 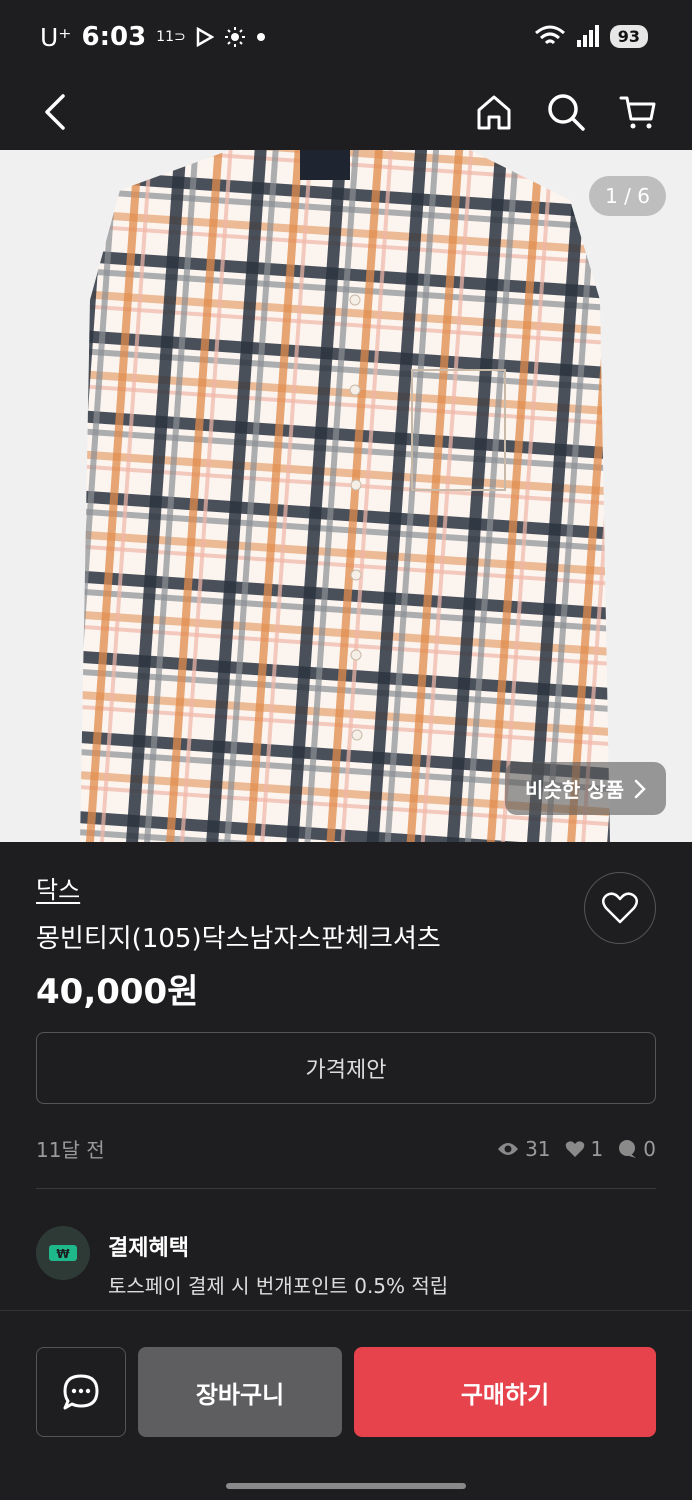 What do you see at coordinates (587, 36) in the screenshot?
I see `signal-icon` at bounding box center [587, 36].